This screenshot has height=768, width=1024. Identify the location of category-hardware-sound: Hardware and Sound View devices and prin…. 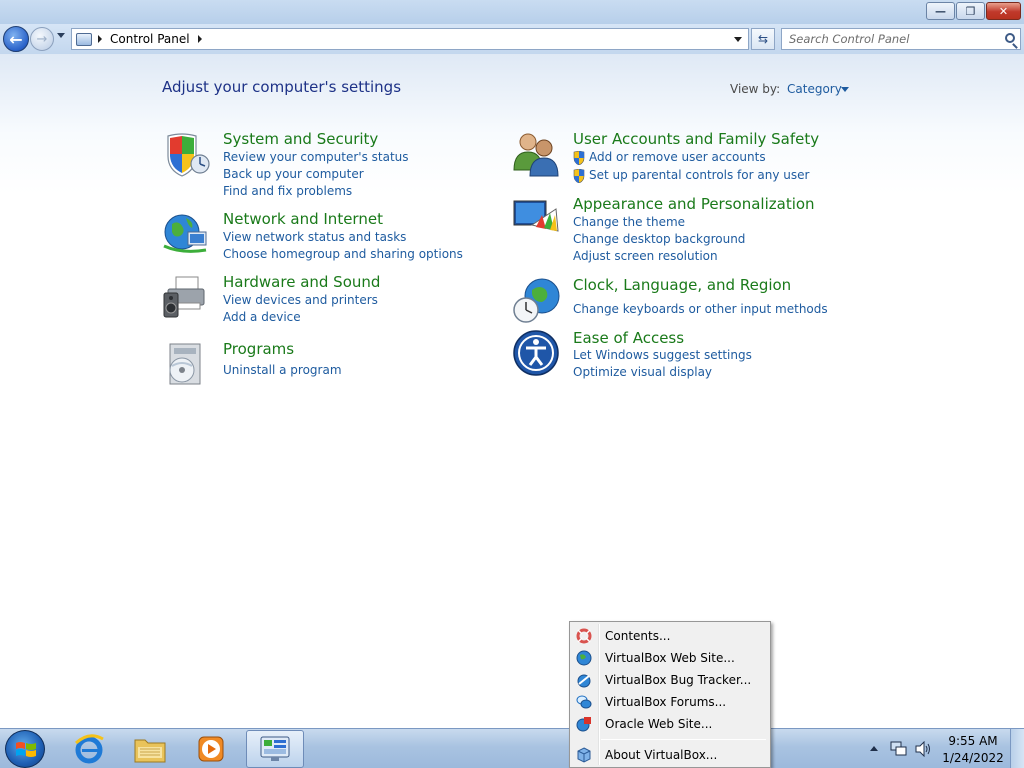
(322, 300).